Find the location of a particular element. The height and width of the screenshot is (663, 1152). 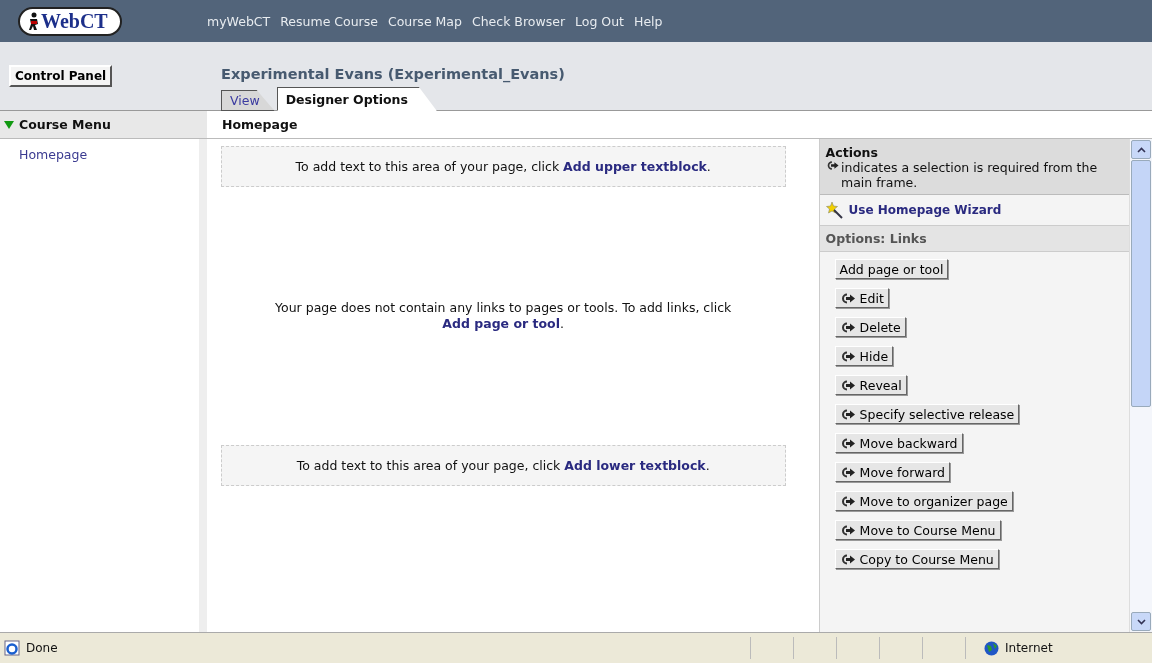

action-button: Move backward is located at coordinates (898, 443).